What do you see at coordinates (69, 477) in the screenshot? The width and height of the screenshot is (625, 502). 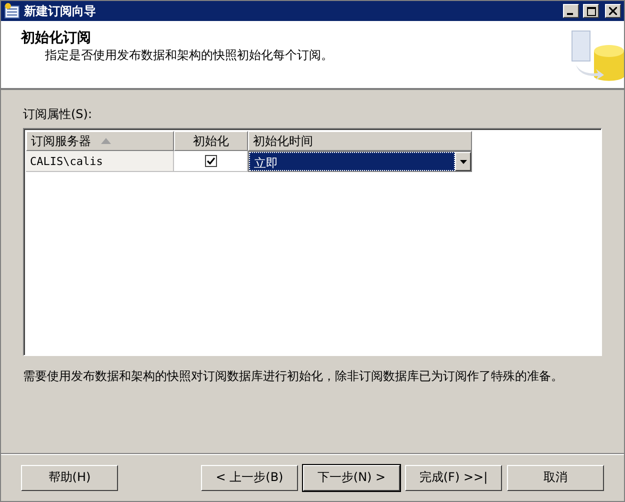 I see `help-button: 帮助(H)` at bounding box center [69, 477].